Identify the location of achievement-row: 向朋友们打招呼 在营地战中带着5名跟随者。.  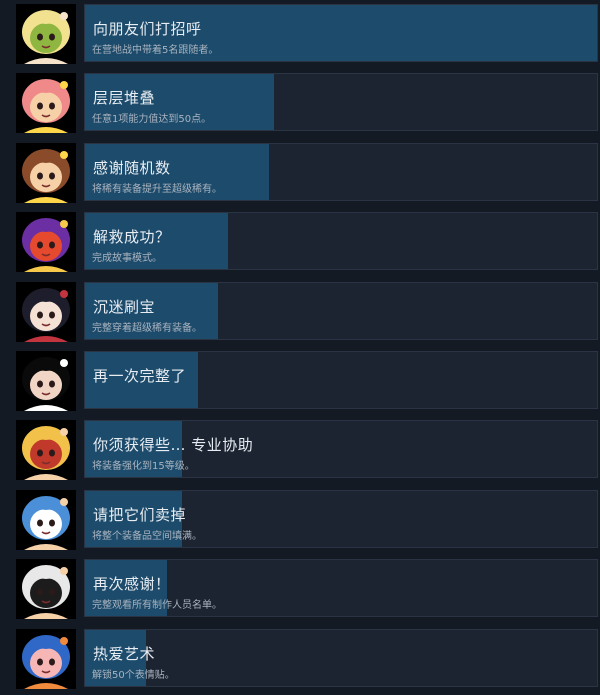
(300, 34).